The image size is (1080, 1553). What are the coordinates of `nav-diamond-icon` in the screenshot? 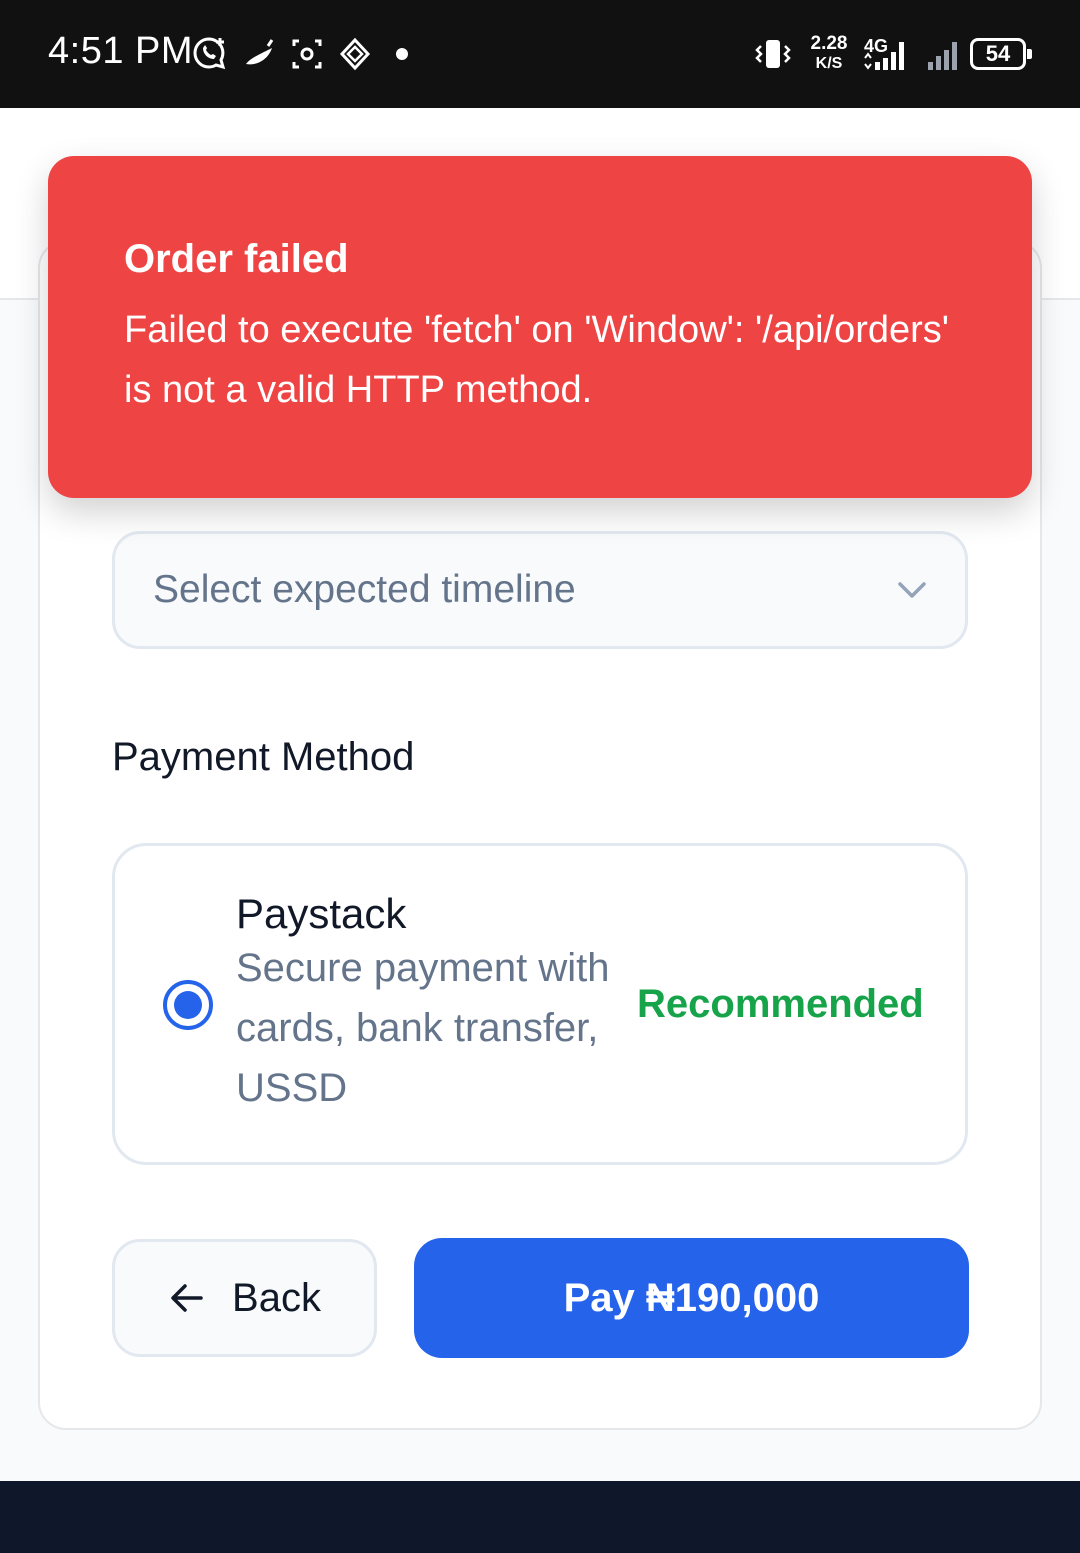 It's located at (355, 54).